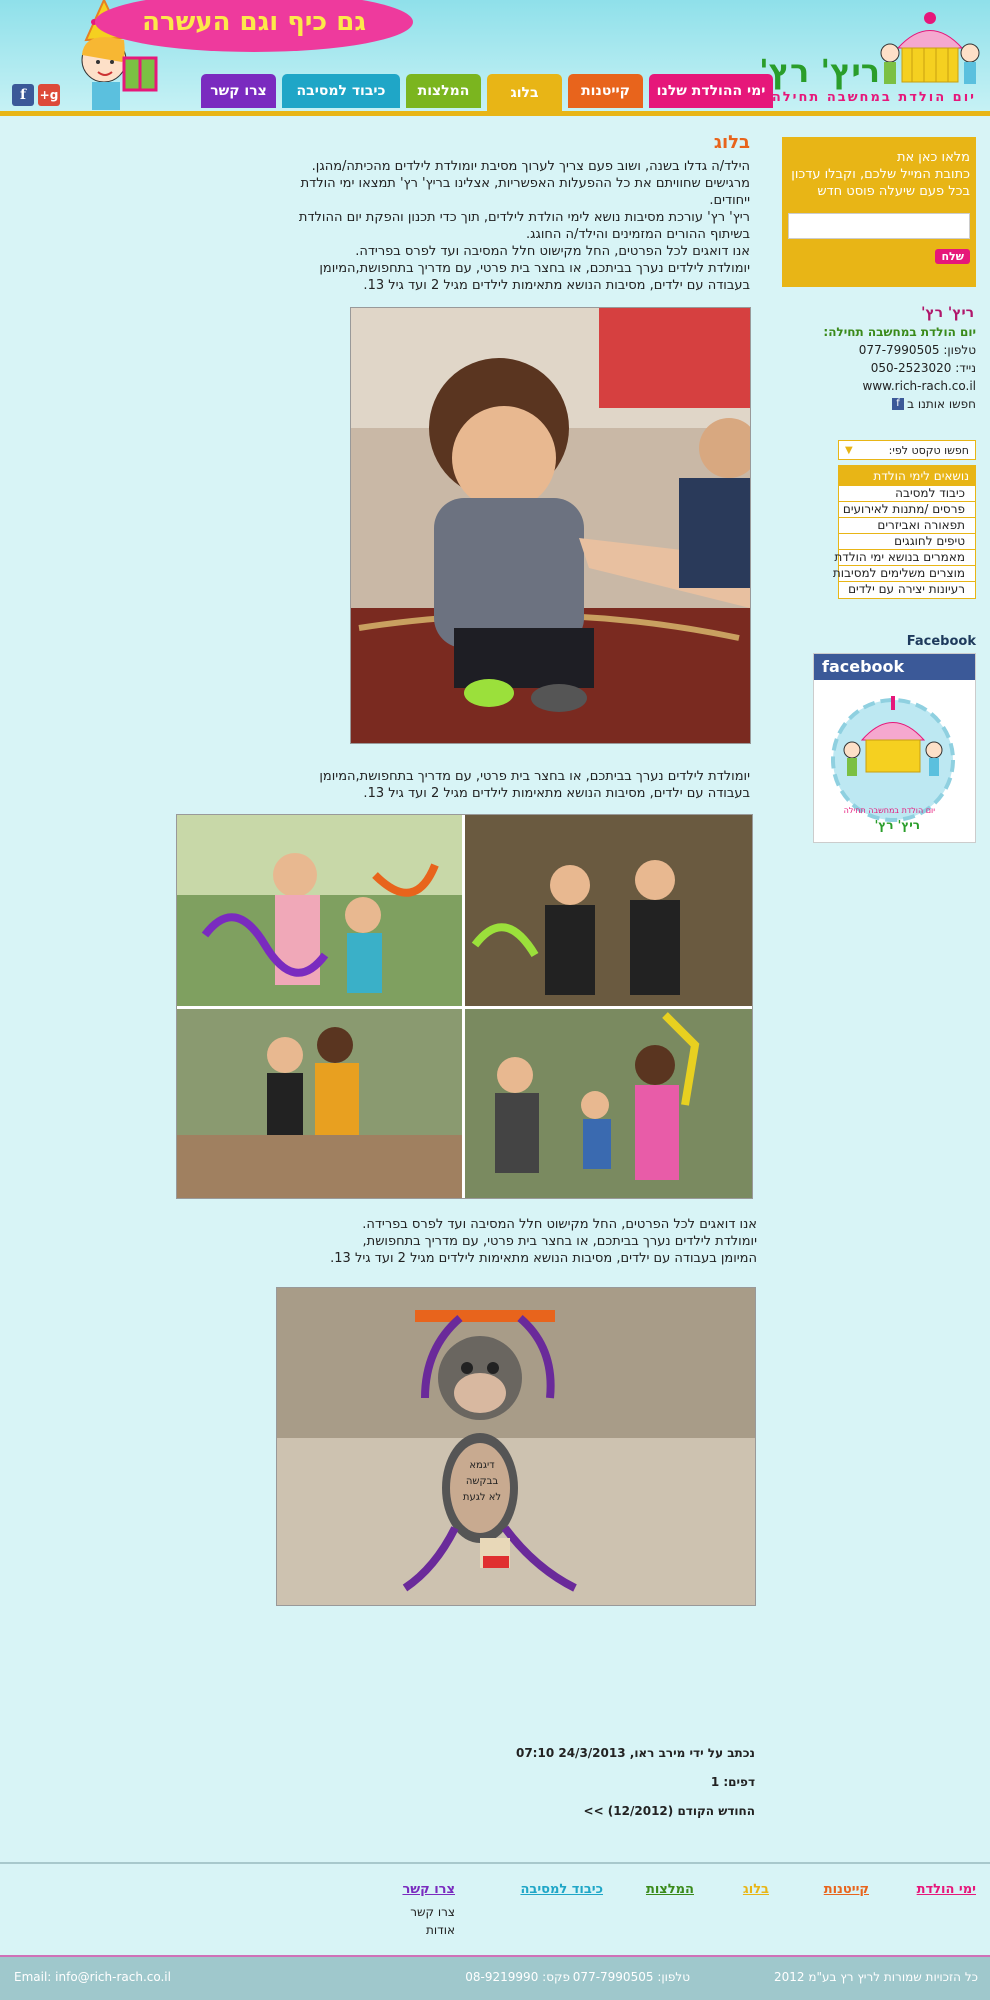  I want to click on footer-link-birthdays: ימי הולדת, so click(946, 1889).